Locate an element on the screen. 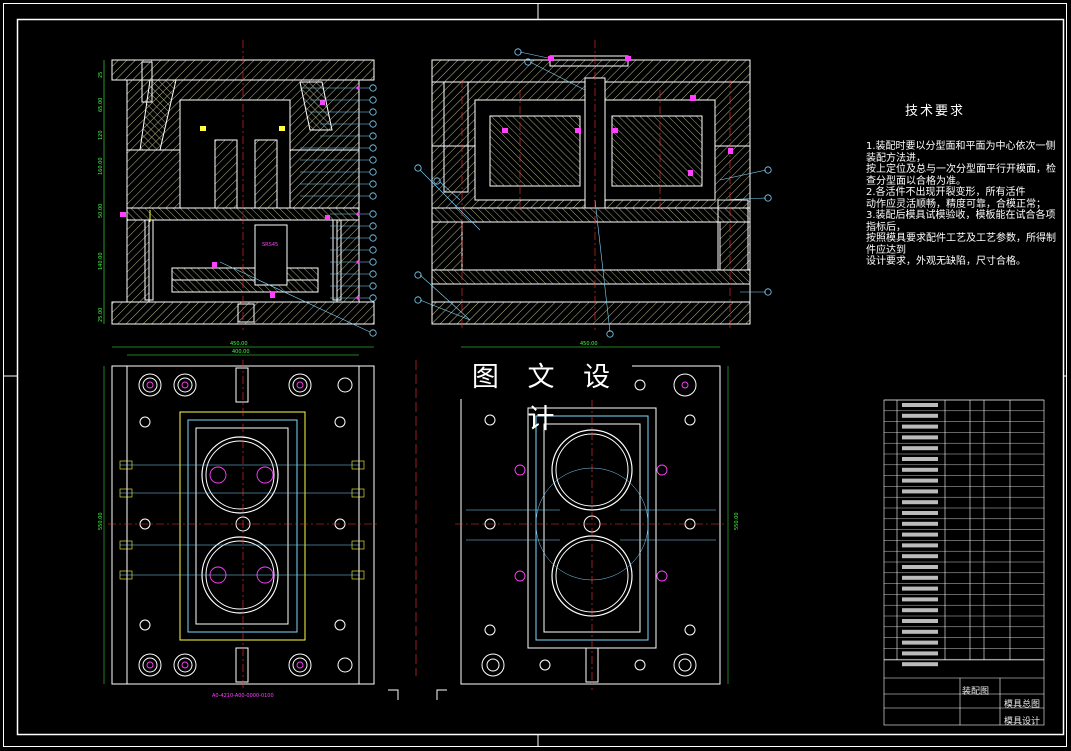 The height and width of the screenshot is (751, 1071). requirement-line: 动作应灵活顺畅，精度可靠，合模正常； is located at coordinates (956, 204).